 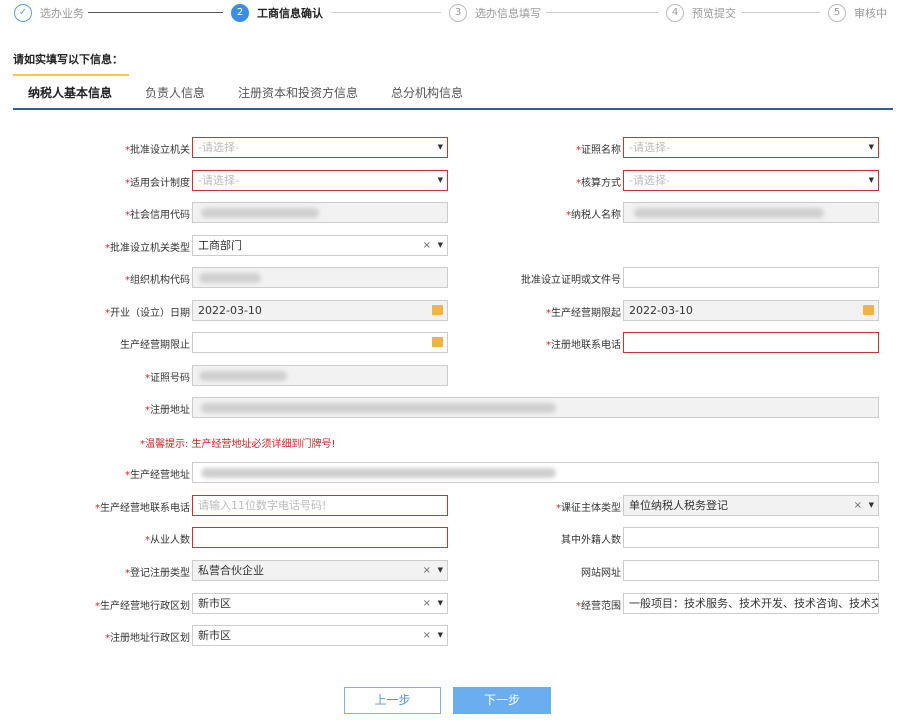 What do you see at coordinates (298, 92) in the screenshot?
I see `tab-capital-investors: 注册资本和投资方信息` at bounding box center [298, 92].